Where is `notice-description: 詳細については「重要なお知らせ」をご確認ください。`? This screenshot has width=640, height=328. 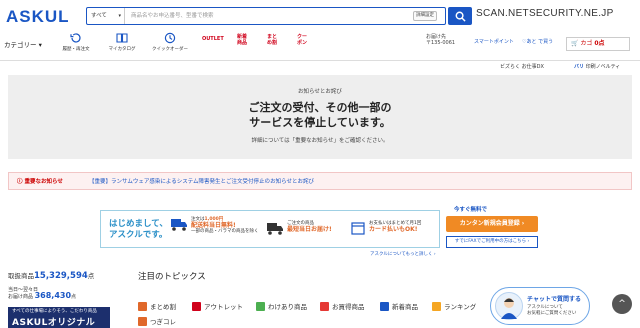
notice-description: 詳細については「重要なお知らせ」をご確認ください。 is located at coordinates (320, 141).